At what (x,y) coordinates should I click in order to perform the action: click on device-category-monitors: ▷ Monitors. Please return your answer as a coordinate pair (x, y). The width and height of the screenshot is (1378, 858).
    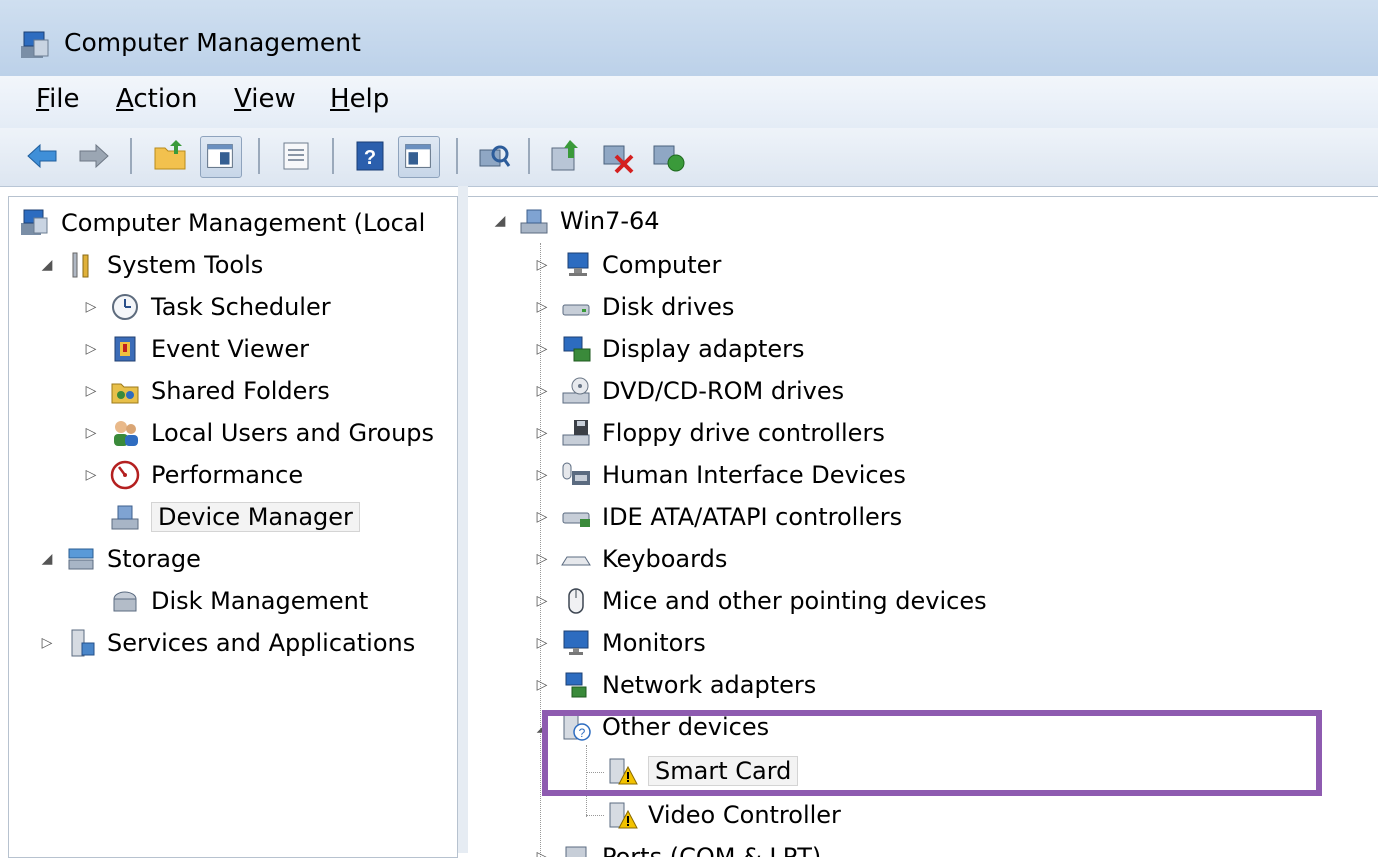
    Looking at the image, I should click on (620, 643).